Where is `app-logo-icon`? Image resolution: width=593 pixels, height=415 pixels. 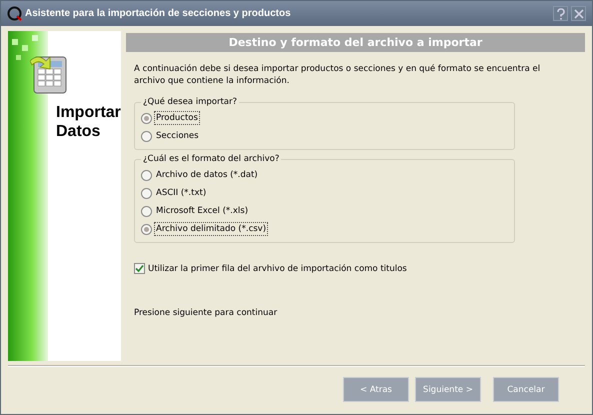
app-logo-icon is located at coordinates (15, 14).